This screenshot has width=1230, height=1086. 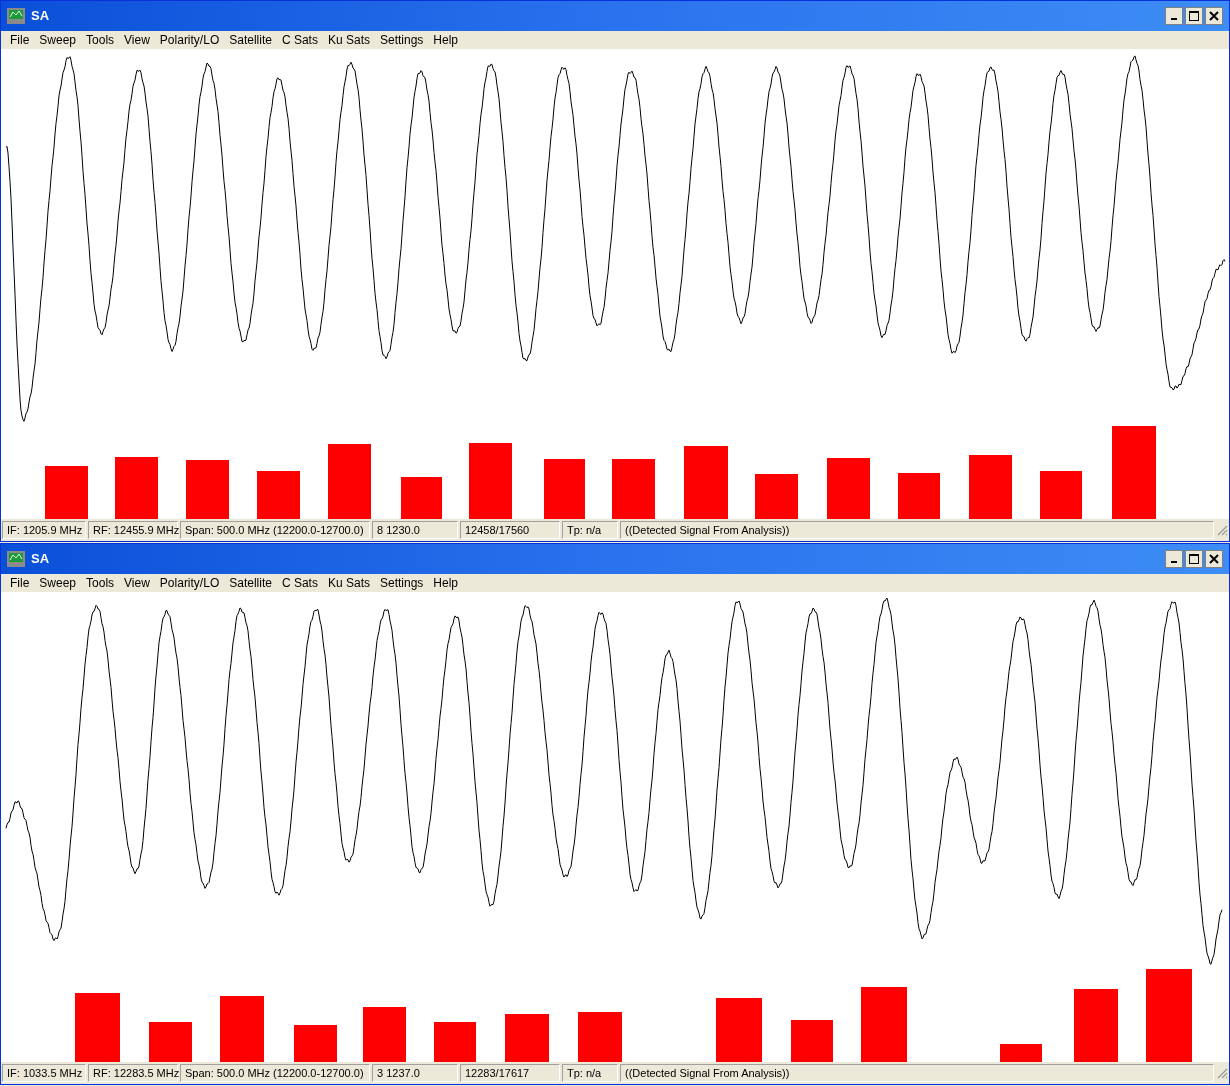 I want to click on status-panel: RF: 12283.5 MHz, so click(x=133, y=1073).